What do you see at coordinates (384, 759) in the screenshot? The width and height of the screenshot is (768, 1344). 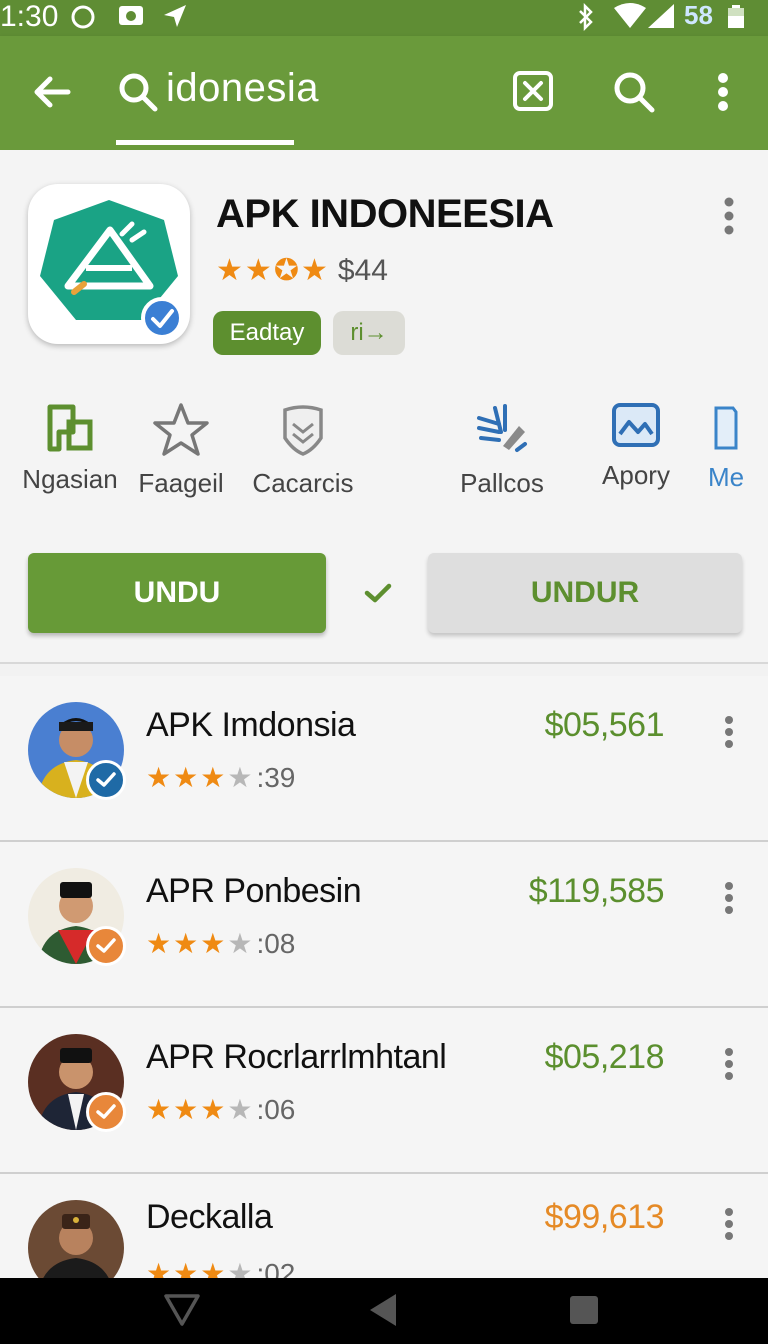 I see `list-item: APK Imdonsia ★ ★ ★ ★ :39 $05,561` at bounding box center [384, 759].